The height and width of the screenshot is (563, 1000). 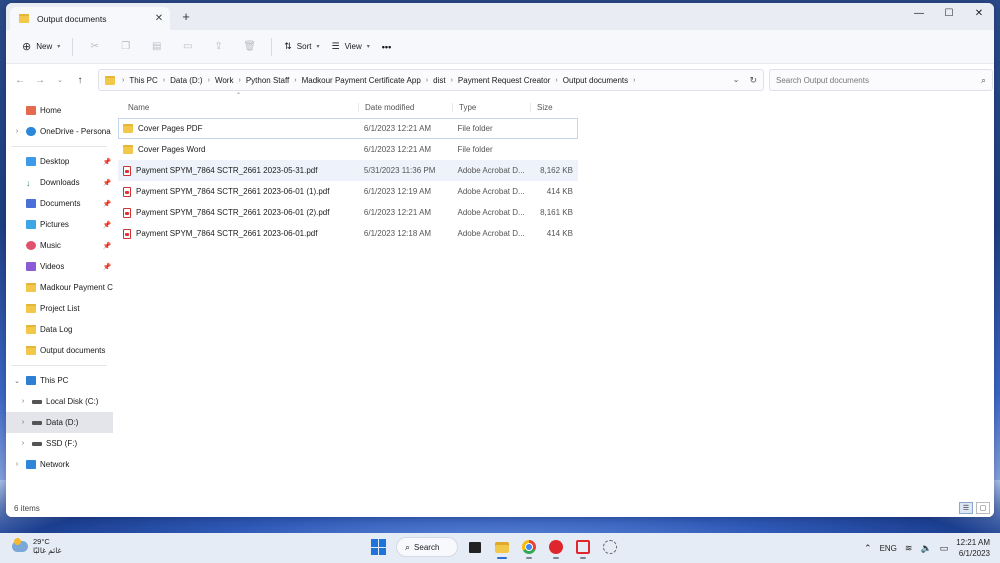 What do you see at coordinates (20, 80) in the screenshot?
I see `back-button: ←` at bounding box center [20, 80].